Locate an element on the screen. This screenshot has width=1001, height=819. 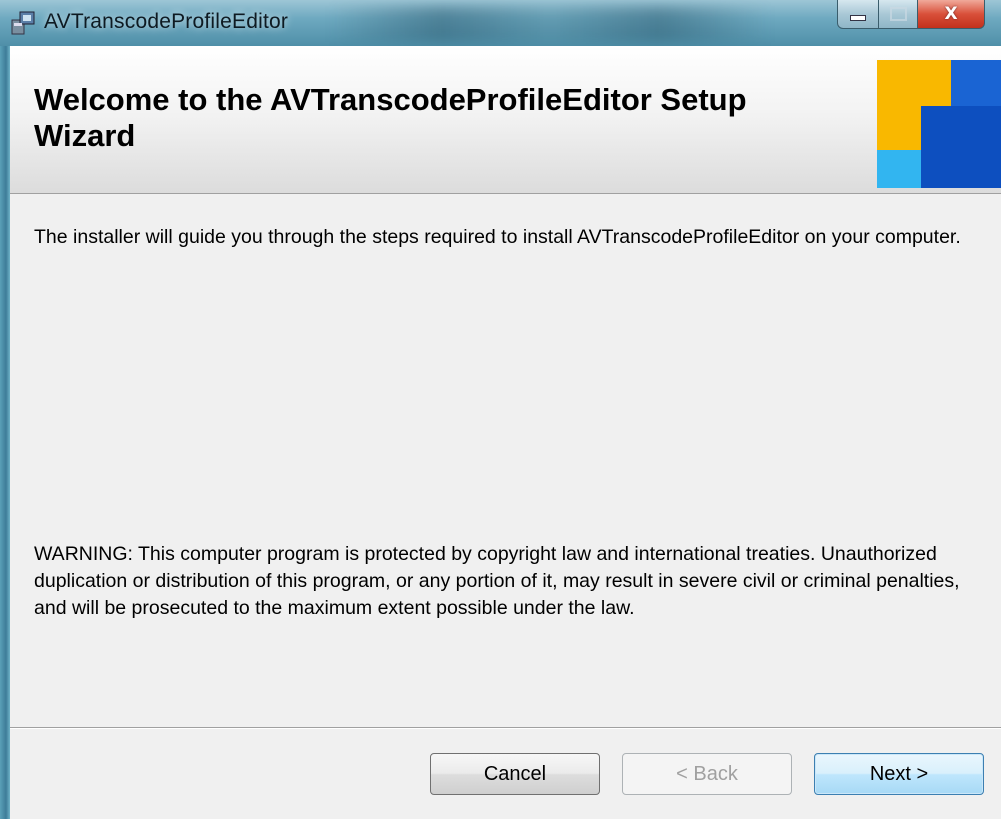
installer-logo-icon is located at coordinates (939, 124).